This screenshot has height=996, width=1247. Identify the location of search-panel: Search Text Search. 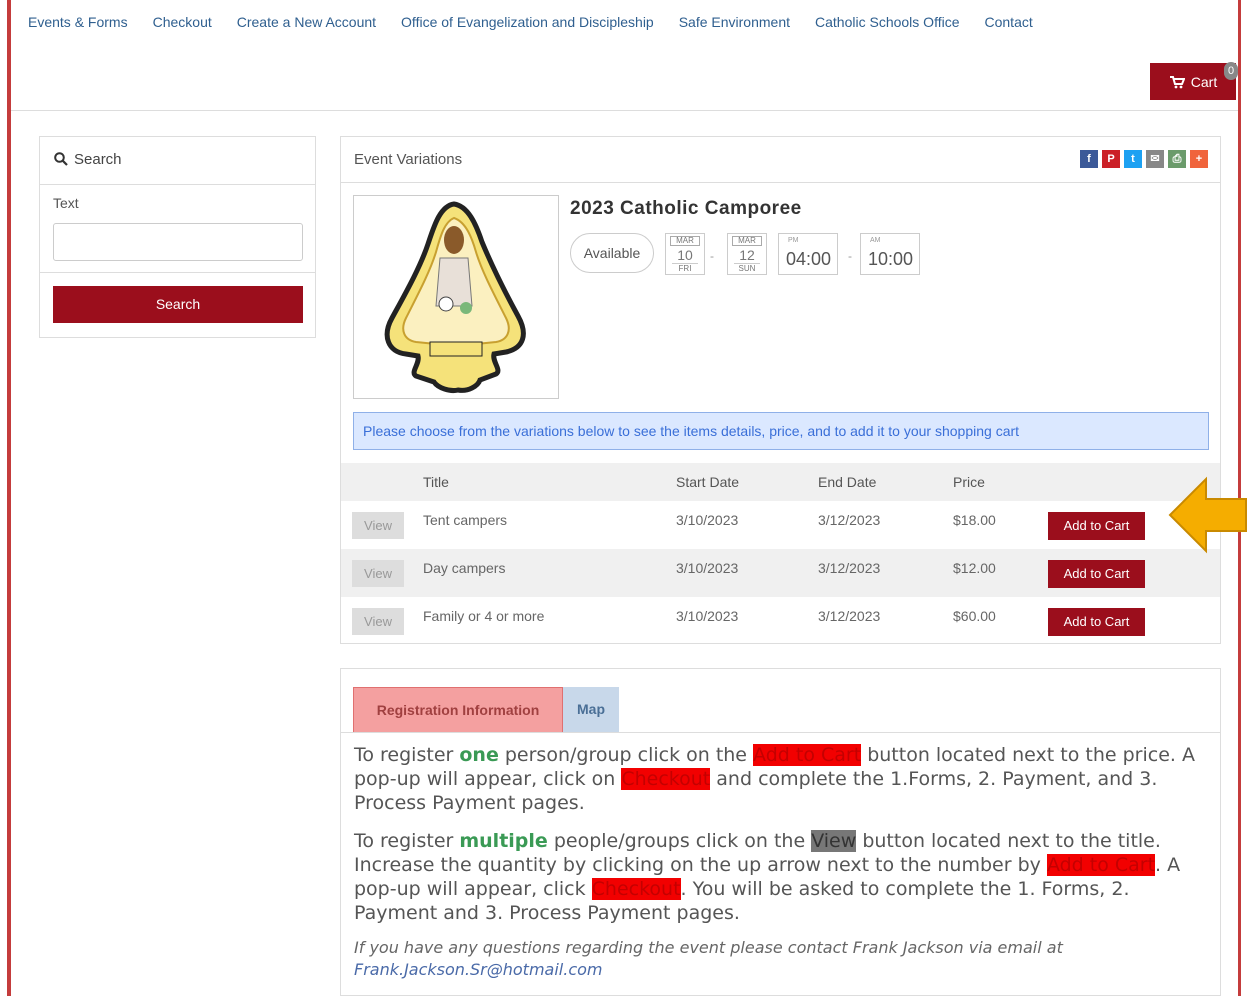
(177, 237).